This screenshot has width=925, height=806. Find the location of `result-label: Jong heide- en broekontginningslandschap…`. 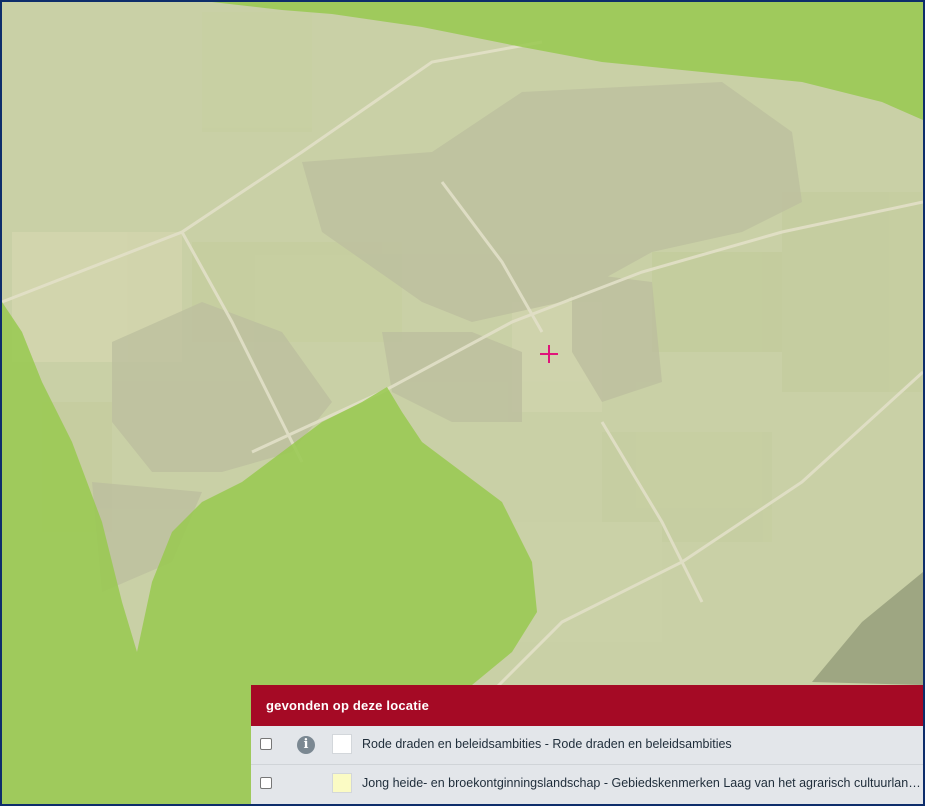

result-label: Jong heide- en broekontginningslandschap… is located at coordinates (642, 783).